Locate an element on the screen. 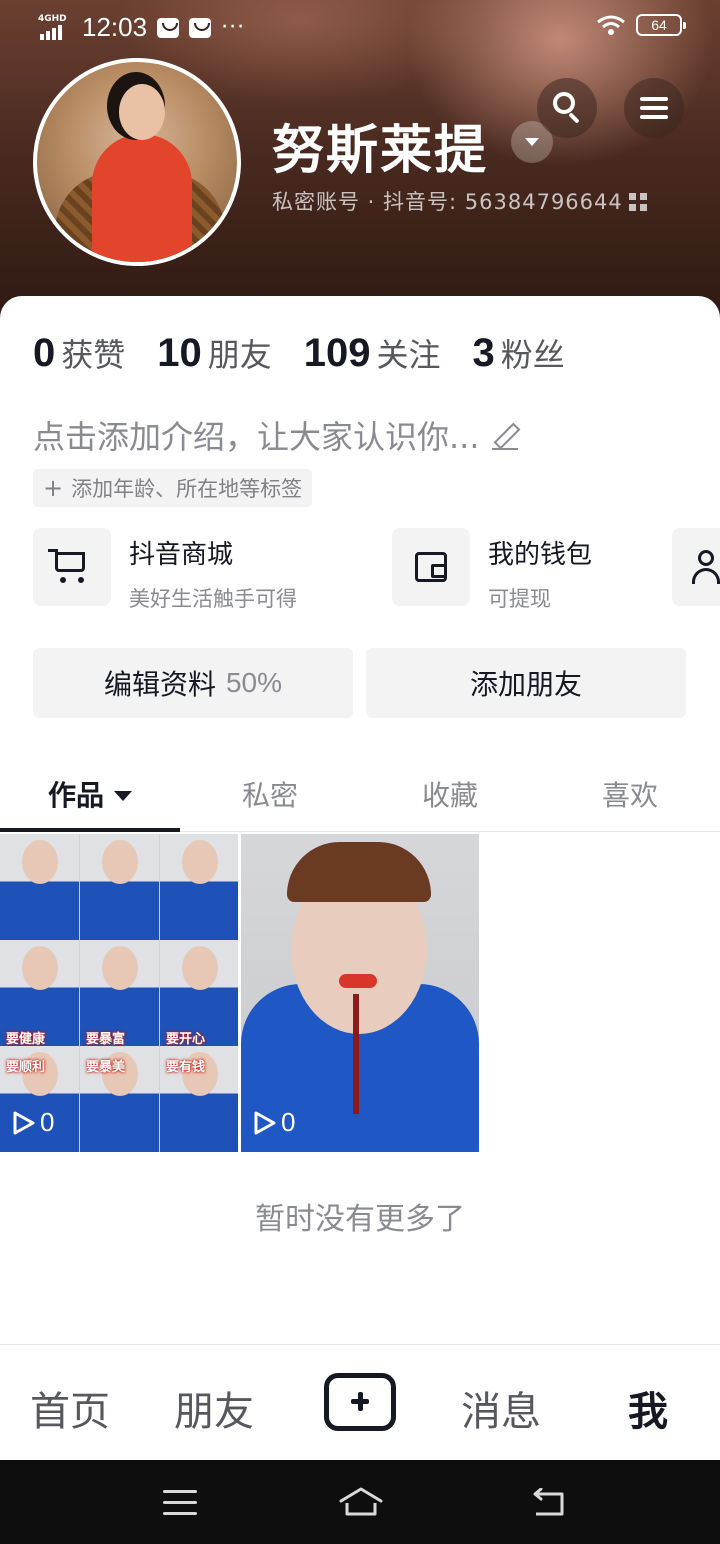 Image resolution: width=720 pixels, height=1544 pixels. account-id-text: 私密账号 · 抖音号: 56384796644 is located at coordinates (447, 202).